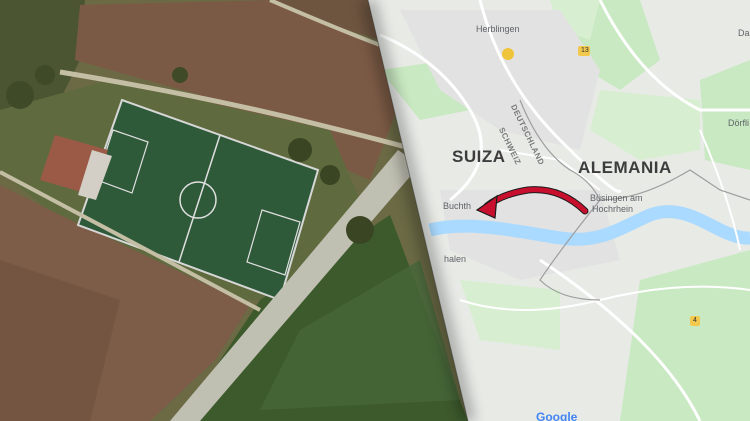  I want to click on place-label-dorflingen-partial: Dörfli, so click(739, 123).